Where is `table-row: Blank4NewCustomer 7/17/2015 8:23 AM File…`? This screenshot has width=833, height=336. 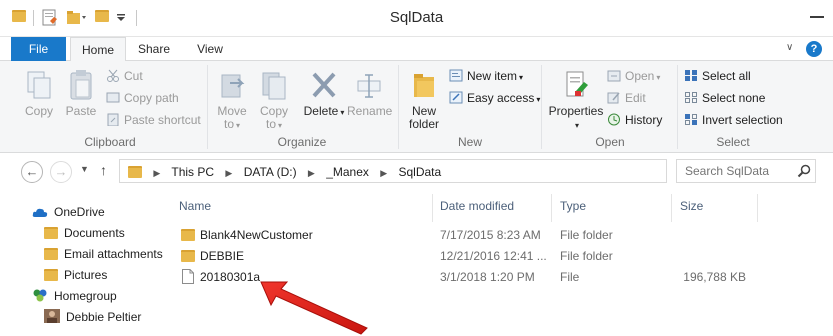
table-row: Blank4NewCustomer 7/17/2015 8:23 AM File… is located at coordinates (499, 234).